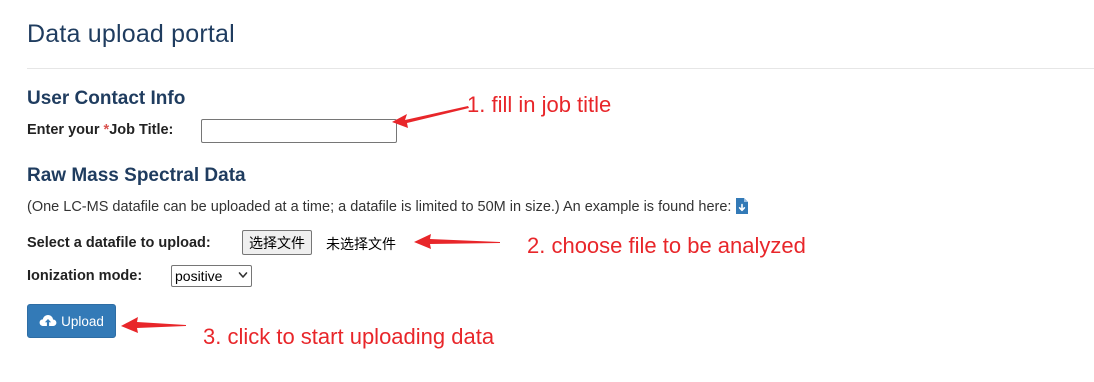 This screenshot has height=382, width=1094. What do you see at coordinates (85, 276) in the screenshot?
I see `ionization-mode-label: Ionization mode:` at bounding box center [85, 276].